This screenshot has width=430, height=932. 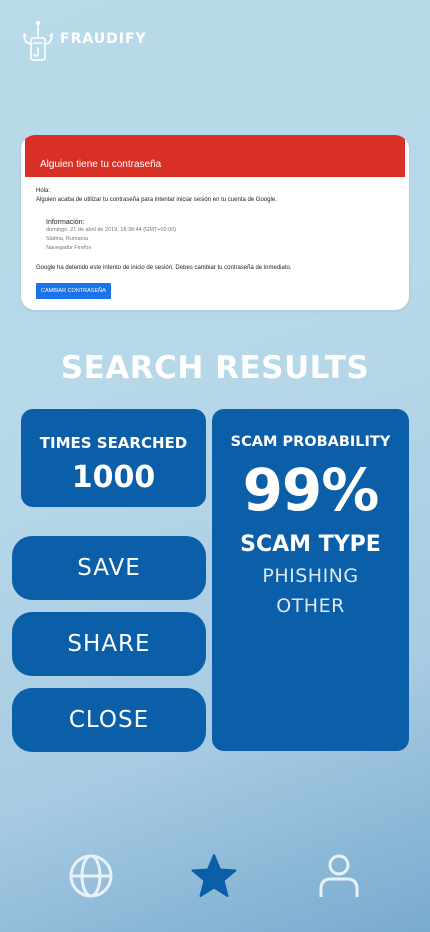 I want to click on preview-change-password-button: CAMBIAR CONTRASEÑA, so click(x=73, y=291).